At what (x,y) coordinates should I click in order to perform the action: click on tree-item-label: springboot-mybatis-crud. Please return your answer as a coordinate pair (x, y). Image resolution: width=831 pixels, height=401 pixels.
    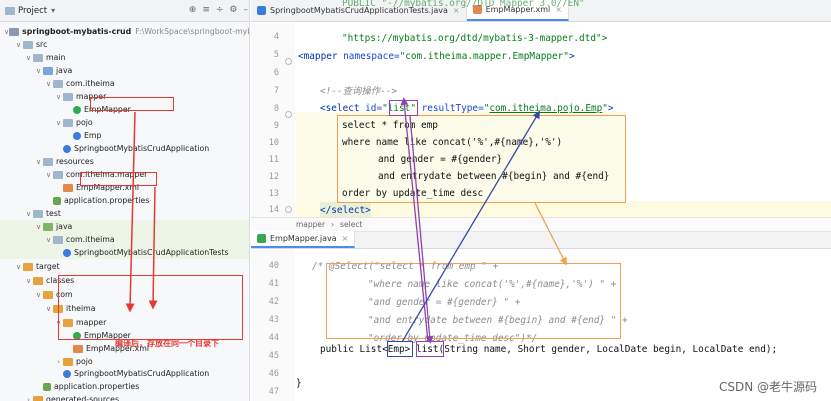
    Looking at the image, I should click on (77, 31).